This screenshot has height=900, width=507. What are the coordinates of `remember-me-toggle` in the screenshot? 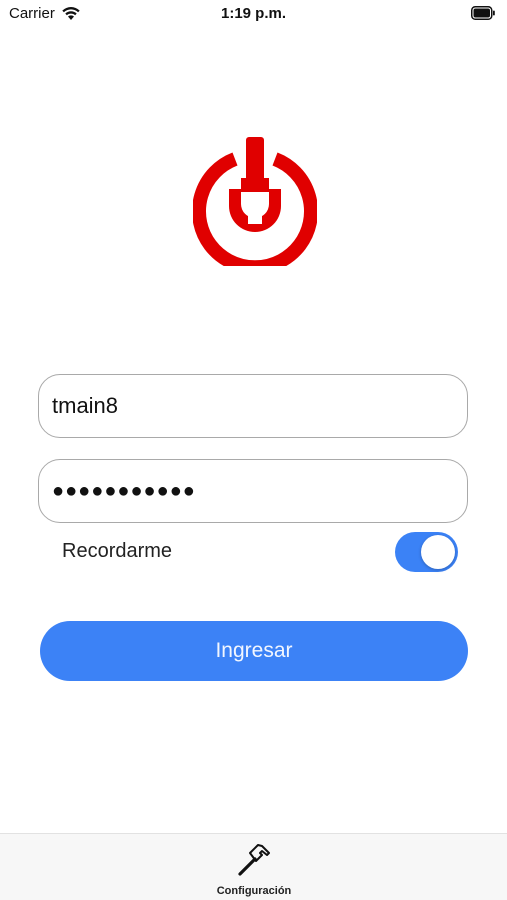 It's located at (426, 552).